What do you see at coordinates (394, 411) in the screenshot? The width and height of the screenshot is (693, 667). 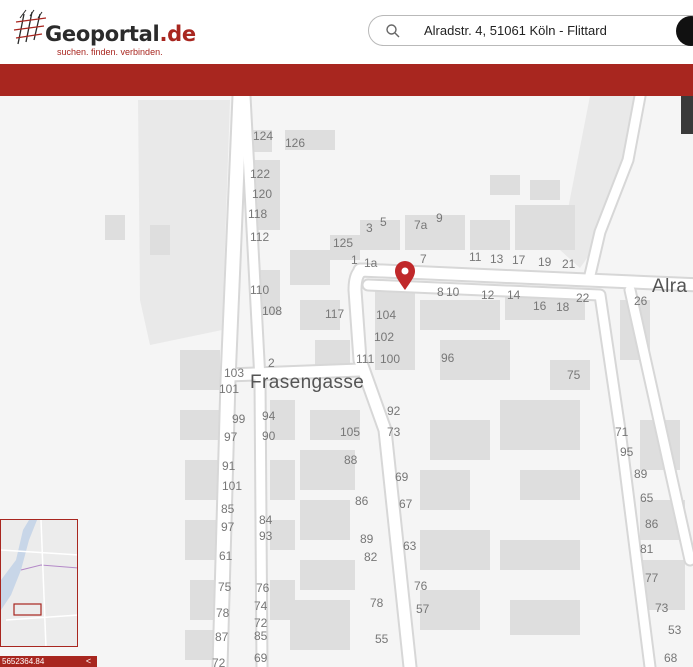 I see `house-number: 92` at bounding box center [394, 411].